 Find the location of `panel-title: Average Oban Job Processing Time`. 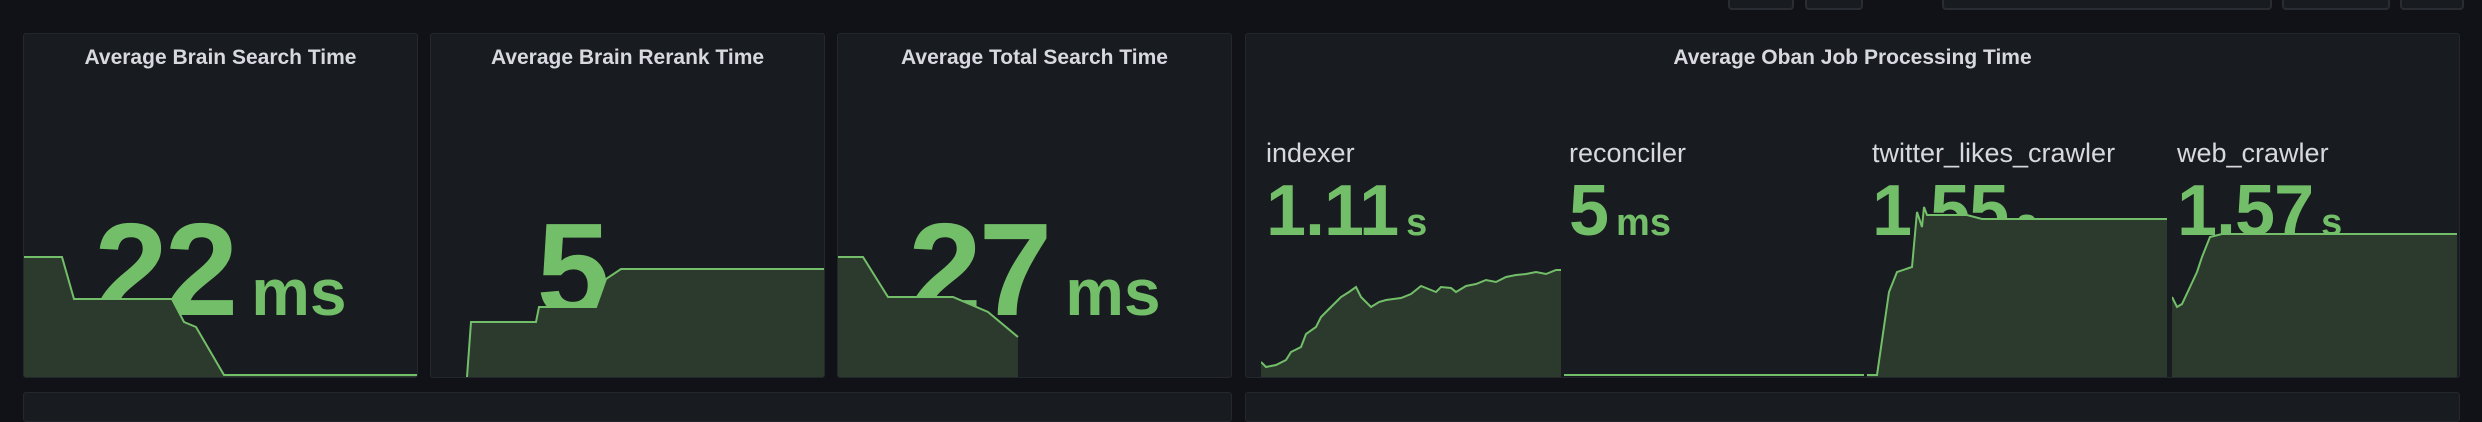

panel-title: Average Oban Job Processing Time is located at coordinates (1852, 57).